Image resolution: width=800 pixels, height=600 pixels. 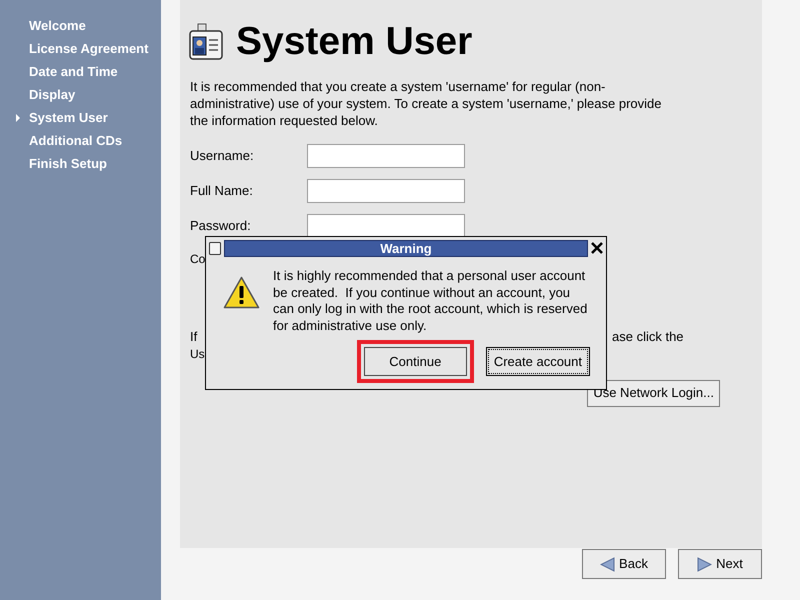 I want to click on sidebar-item: License Agreement, so click(x=88, y=48).